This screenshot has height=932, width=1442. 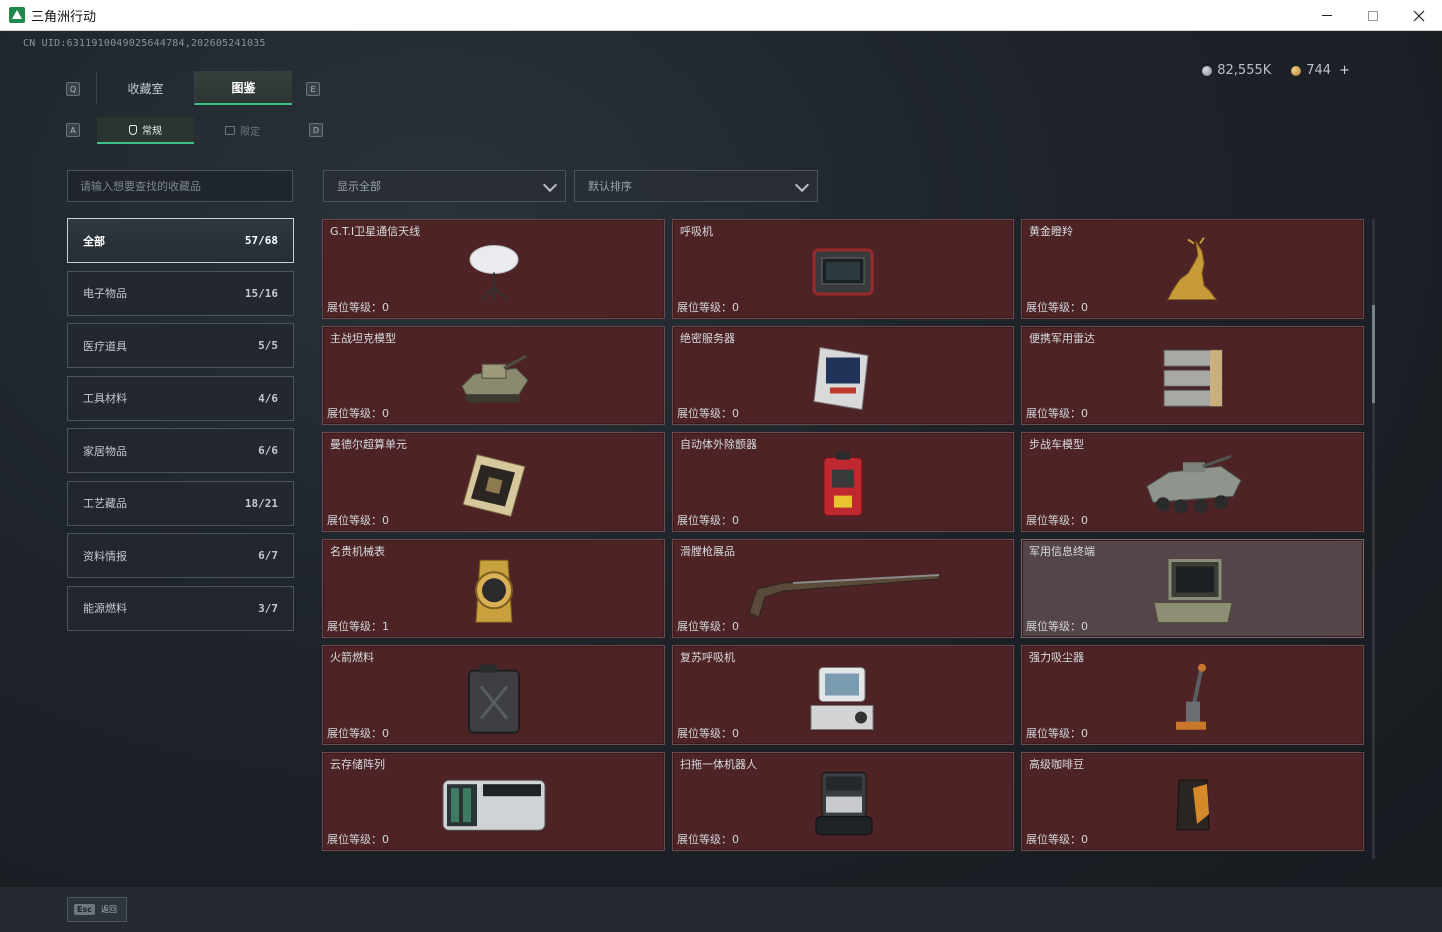 What do you see at coordinates (493, 592) in the screenshot?
I see `watch-icon` at bounding box center [493, 592].